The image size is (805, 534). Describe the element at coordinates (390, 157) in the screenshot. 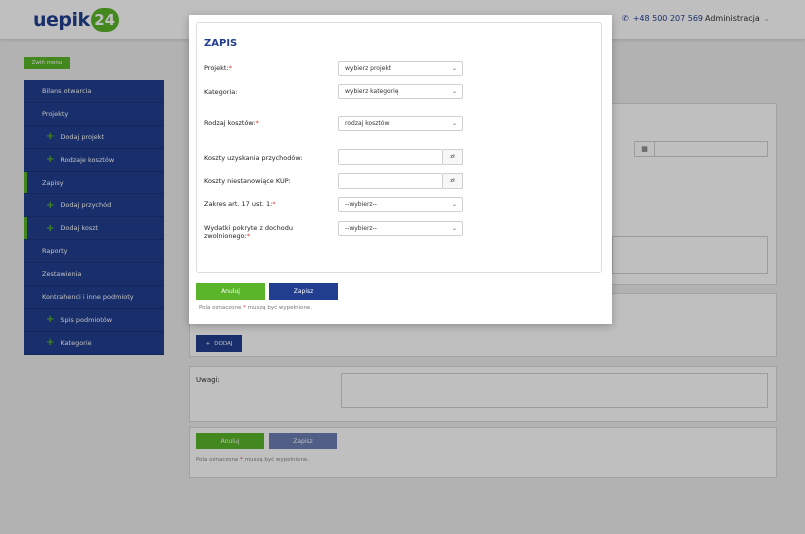

I see `income-costs-input` at that location.